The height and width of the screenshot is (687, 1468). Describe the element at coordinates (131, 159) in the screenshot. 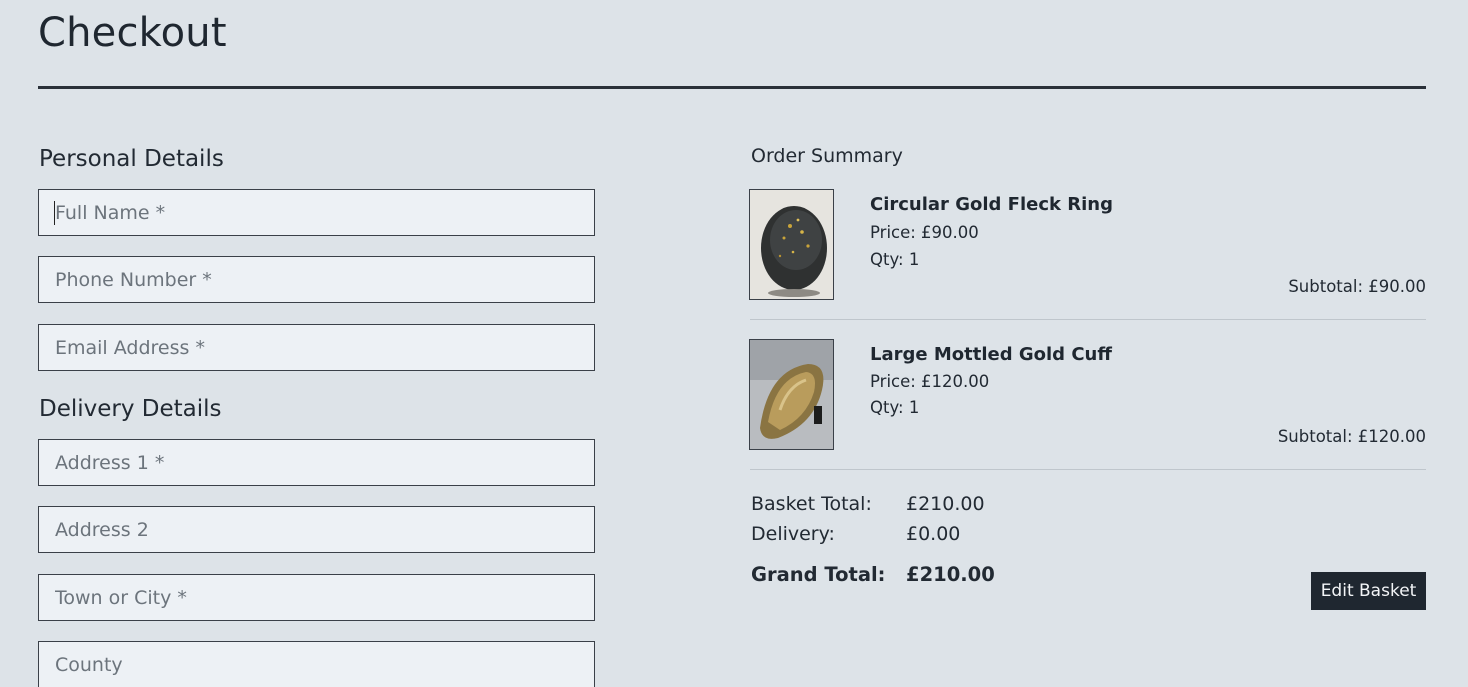

I see `personal-details-heading: Personal Details` at that location.